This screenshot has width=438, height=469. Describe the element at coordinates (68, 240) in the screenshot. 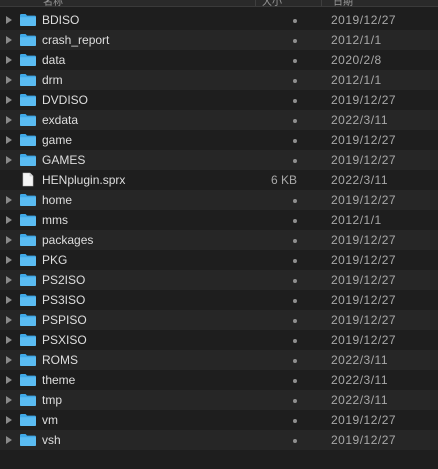

I see `item-name: packages` at that location.